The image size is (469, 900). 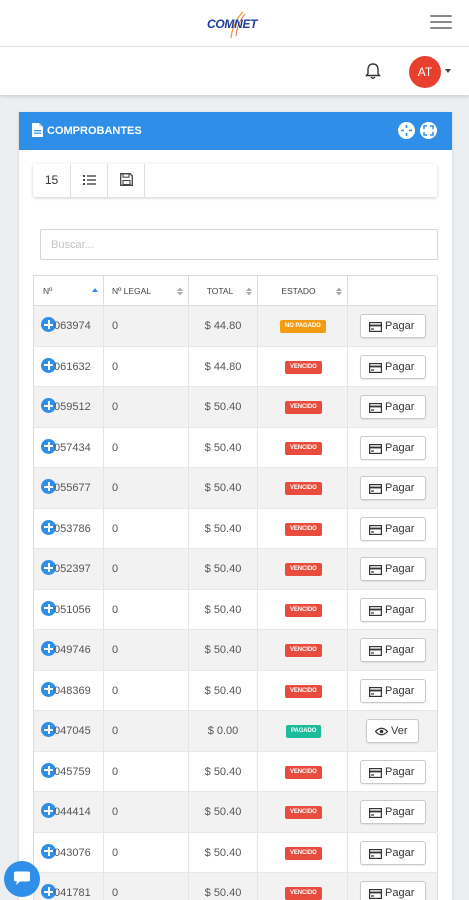 I want to click on cell-total: $ 44.80, so click(x=223, y=366).